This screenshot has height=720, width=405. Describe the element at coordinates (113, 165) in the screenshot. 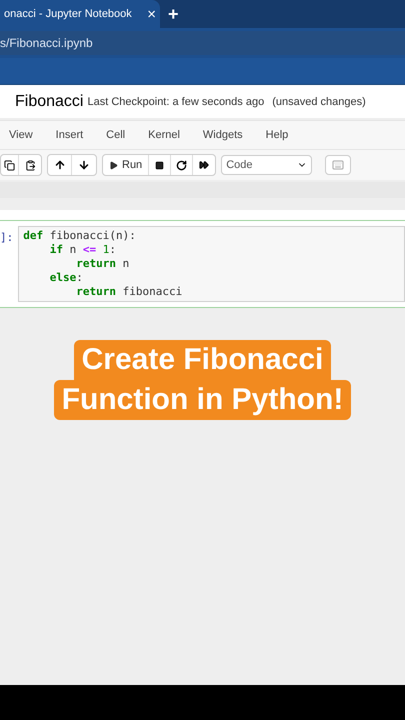

I see `play-icon` at that location.